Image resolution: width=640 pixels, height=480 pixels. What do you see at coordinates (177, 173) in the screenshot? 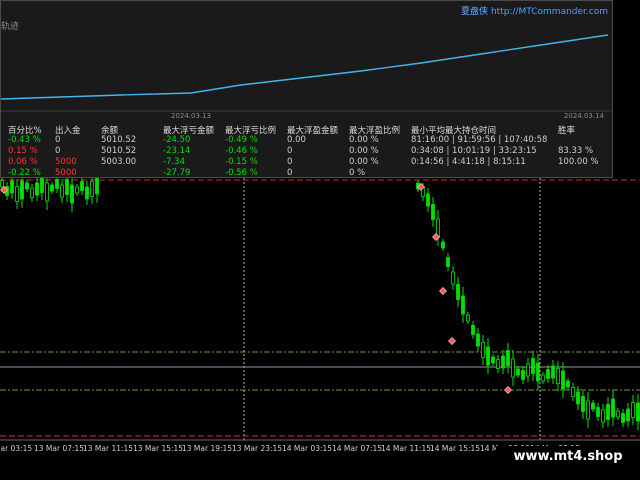
I see `cell-max-dd-amount: -27.79` at bounding box center [177, 173].